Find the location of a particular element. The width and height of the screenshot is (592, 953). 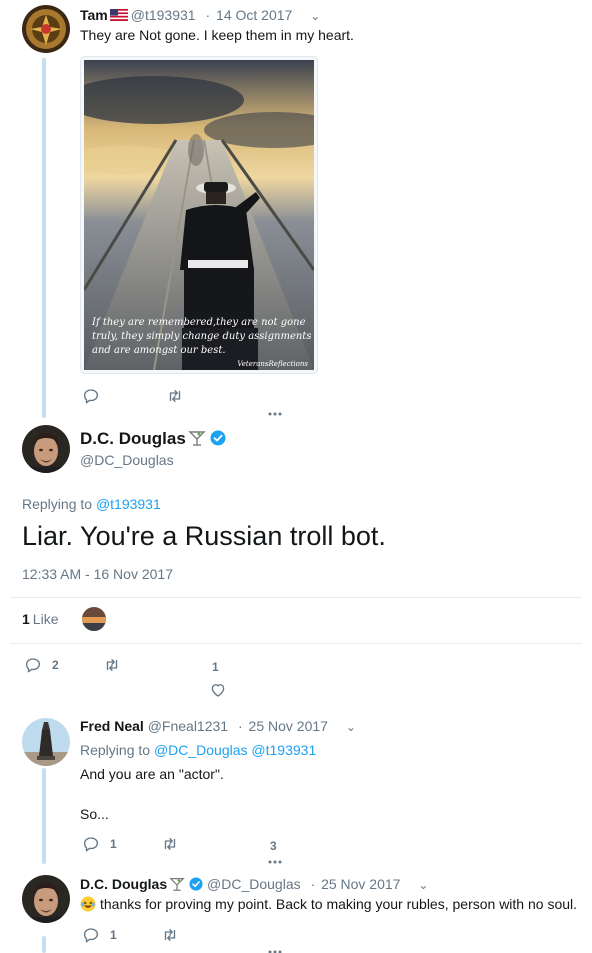

replying-to: Replying to @t193931 is located at coordinates (91, 504).